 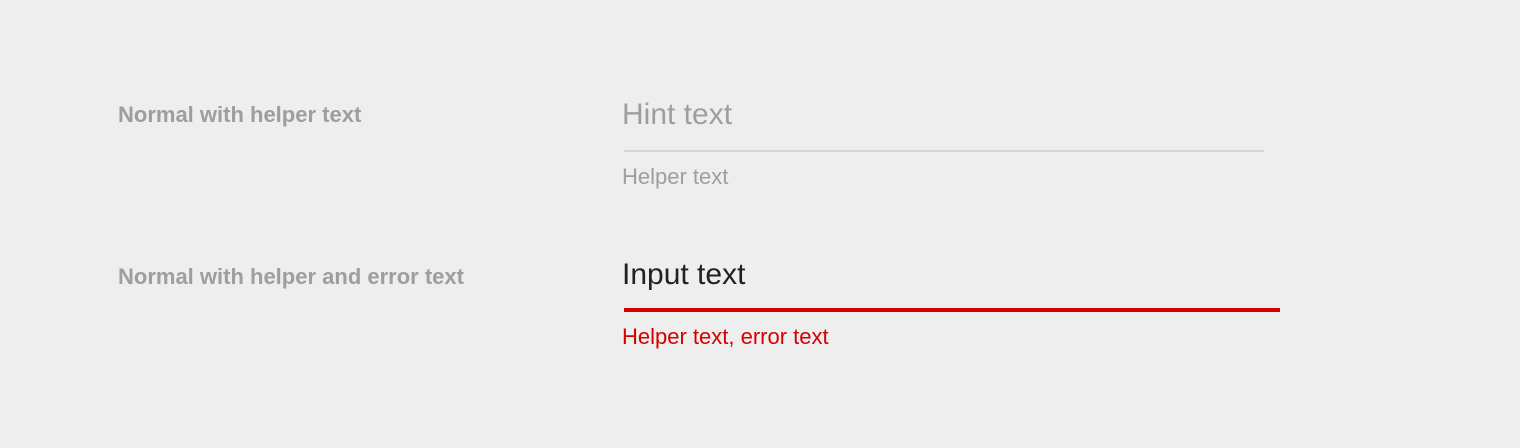 What do you see at coordinates (725, 336) in the screenshot?
I see `error-helper-text: Helper text, error text` at bounding box center [725, 336].